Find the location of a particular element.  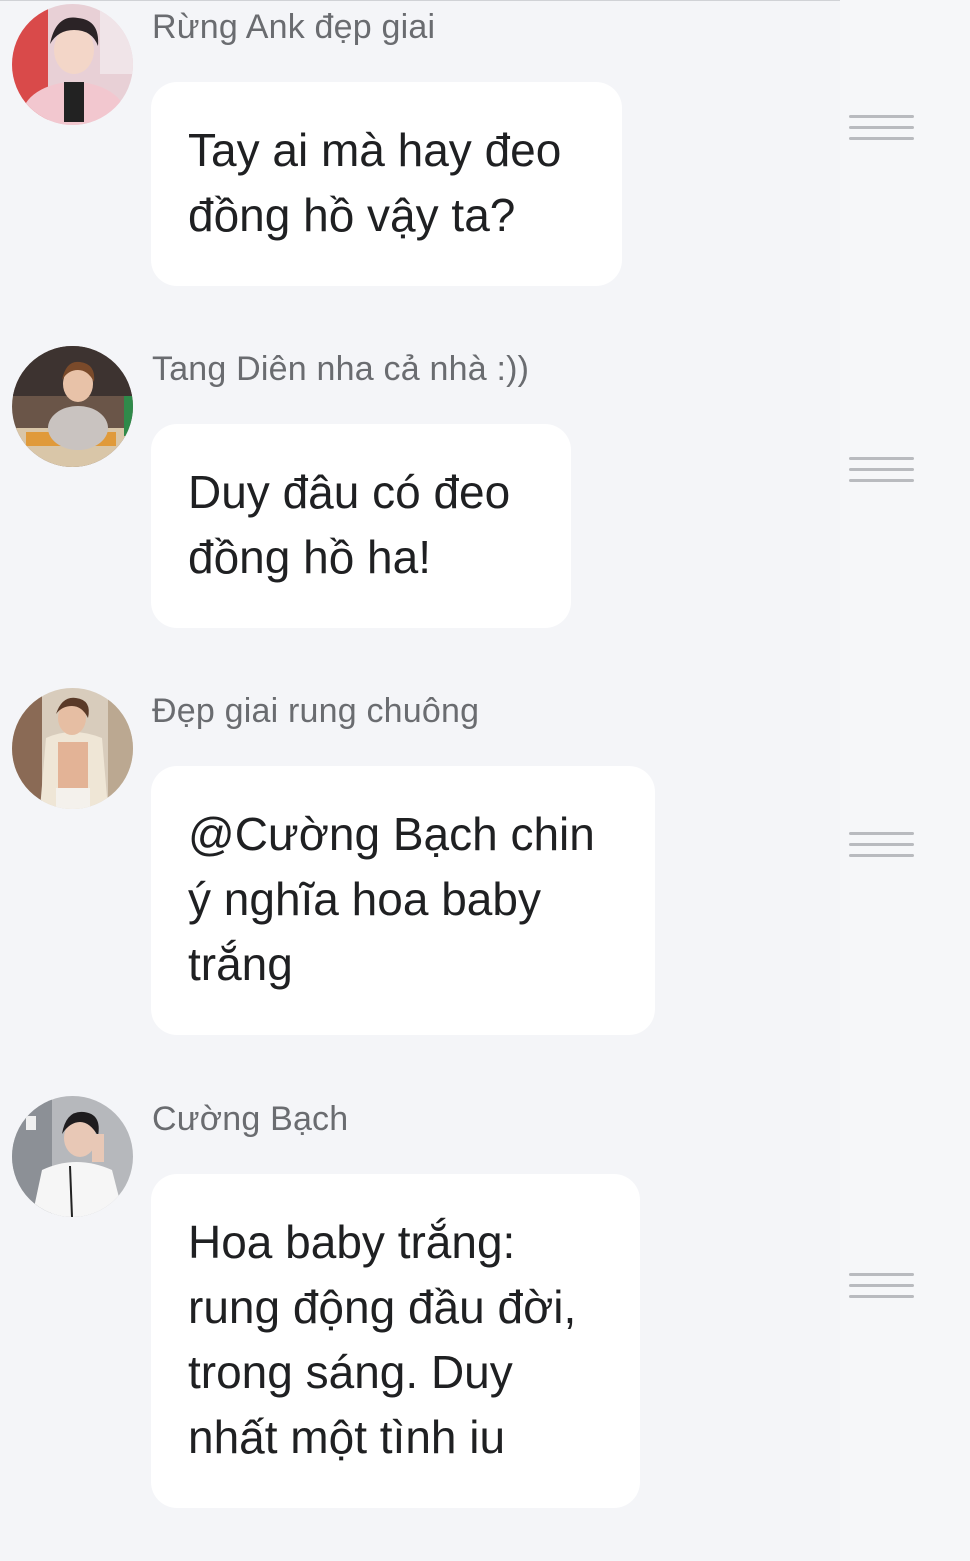

author-name: Đẹp giai rung chuông is located at coordinates (315, 711).